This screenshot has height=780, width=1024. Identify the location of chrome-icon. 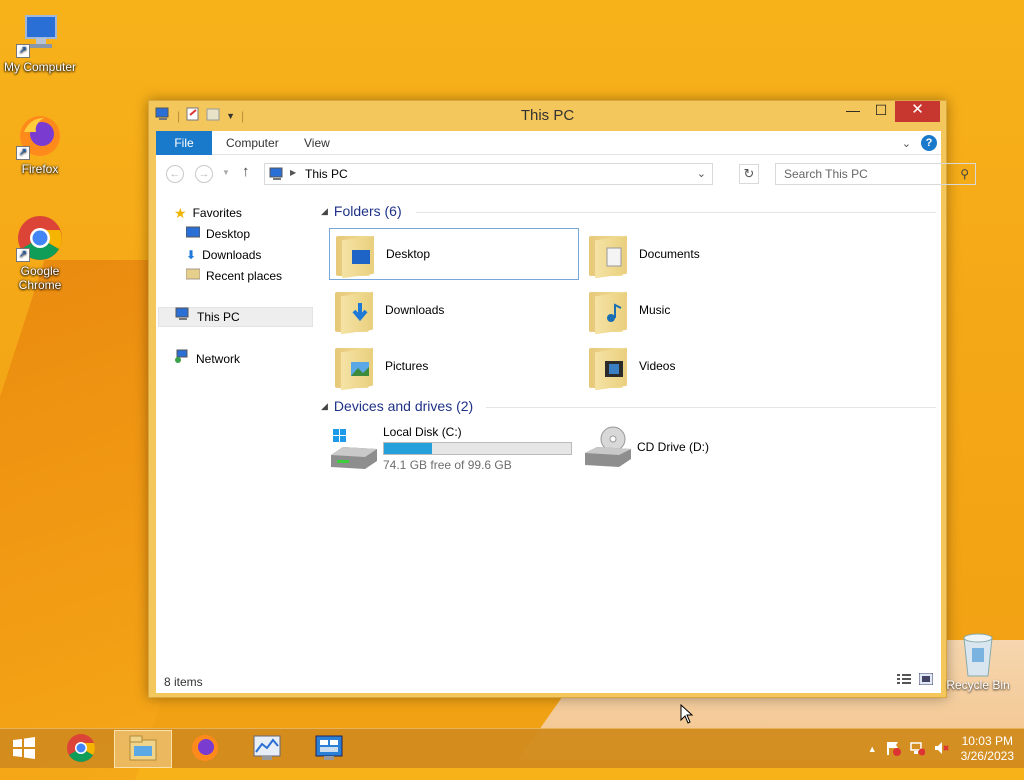
(81, 749).